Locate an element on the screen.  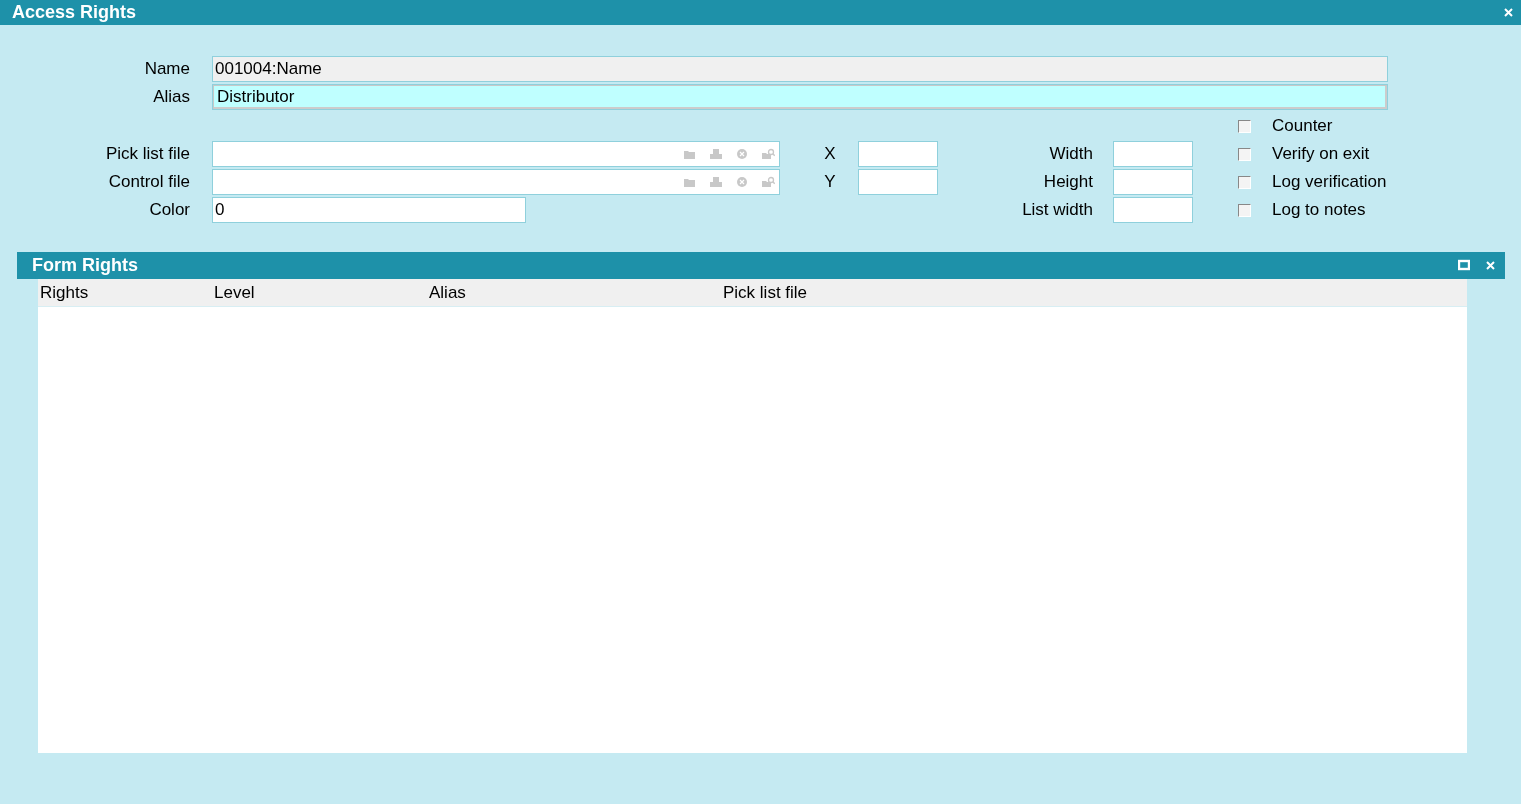
alias-label: Alias is located at coordinates (171, 97).